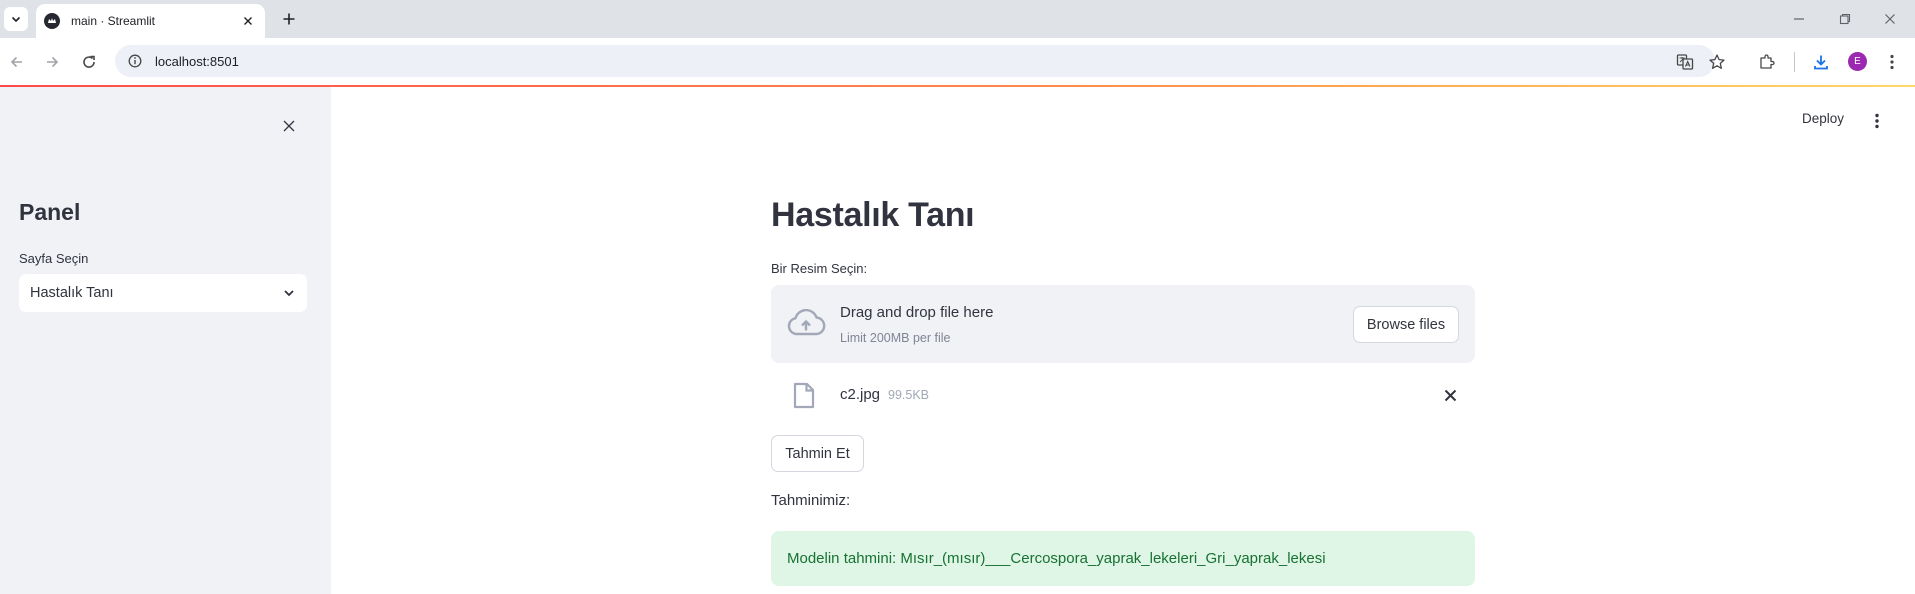  I want to click on downloads-icon, so click(1821, 62).